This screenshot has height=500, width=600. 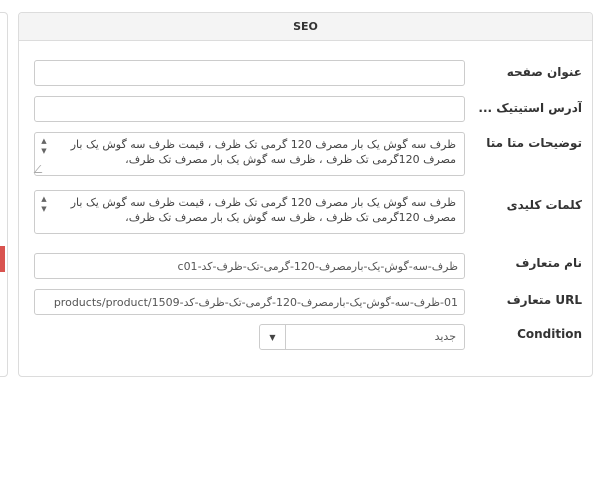 I want to click on canonical-name-input, so click(x=249, y=266).